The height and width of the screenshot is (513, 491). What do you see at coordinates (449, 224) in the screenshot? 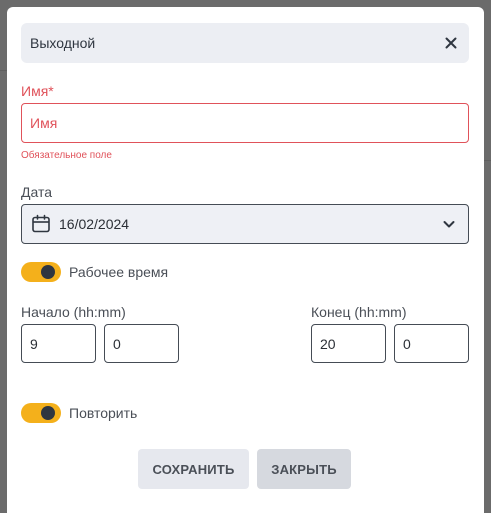
I see `chevron-down-icon` at bounding box center [449, 224].